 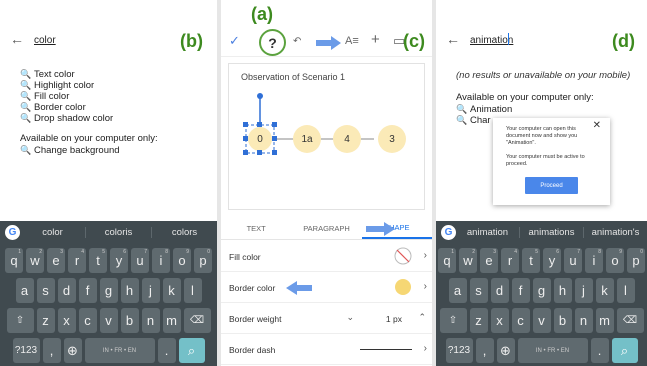 I want to click on suggestion: animations, so click(x=552, y=232).